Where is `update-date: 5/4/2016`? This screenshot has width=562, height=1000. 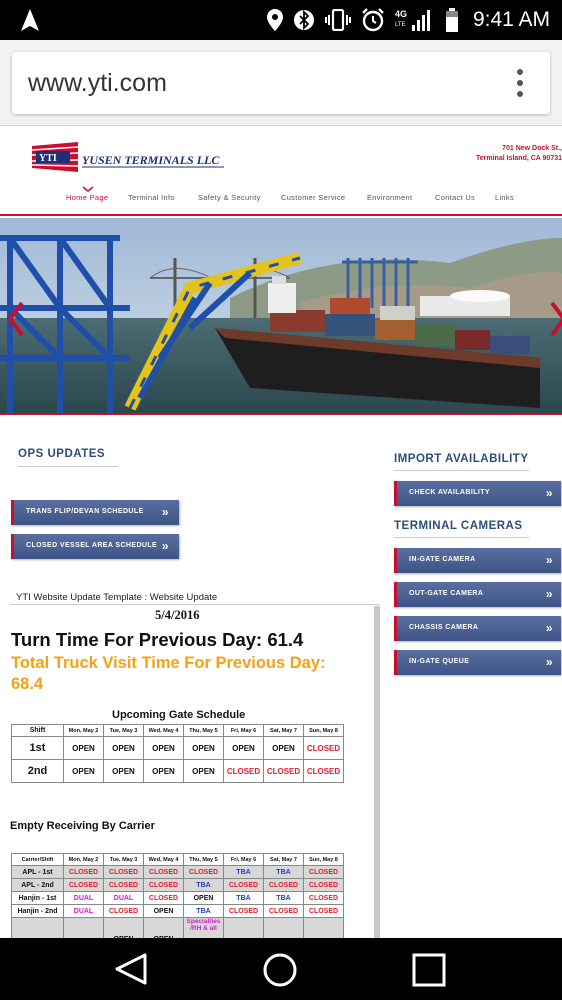
update-date: 5/4/2016 is located at coordinates (177, 615).